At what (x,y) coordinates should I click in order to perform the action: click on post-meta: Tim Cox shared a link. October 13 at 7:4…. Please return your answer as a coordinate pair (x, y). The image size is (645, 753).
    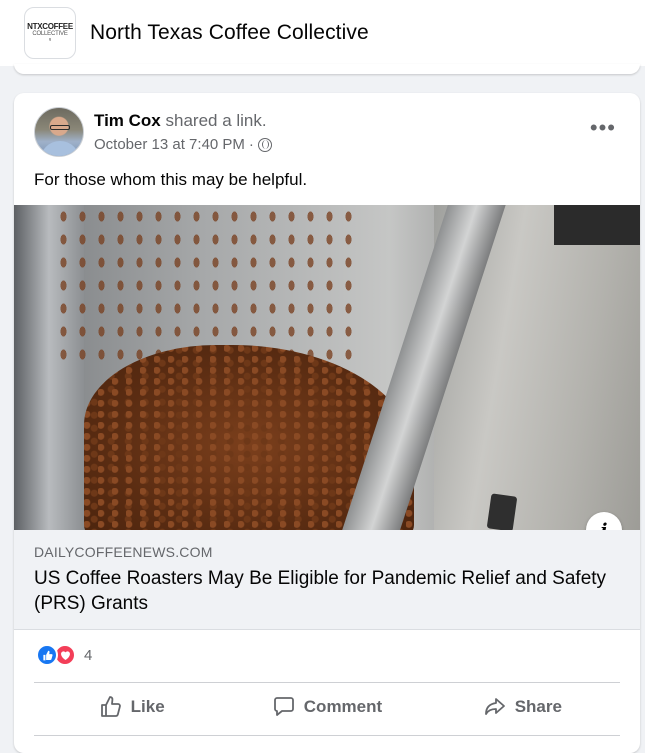
    Looking at the image, I should click on (183, 133).